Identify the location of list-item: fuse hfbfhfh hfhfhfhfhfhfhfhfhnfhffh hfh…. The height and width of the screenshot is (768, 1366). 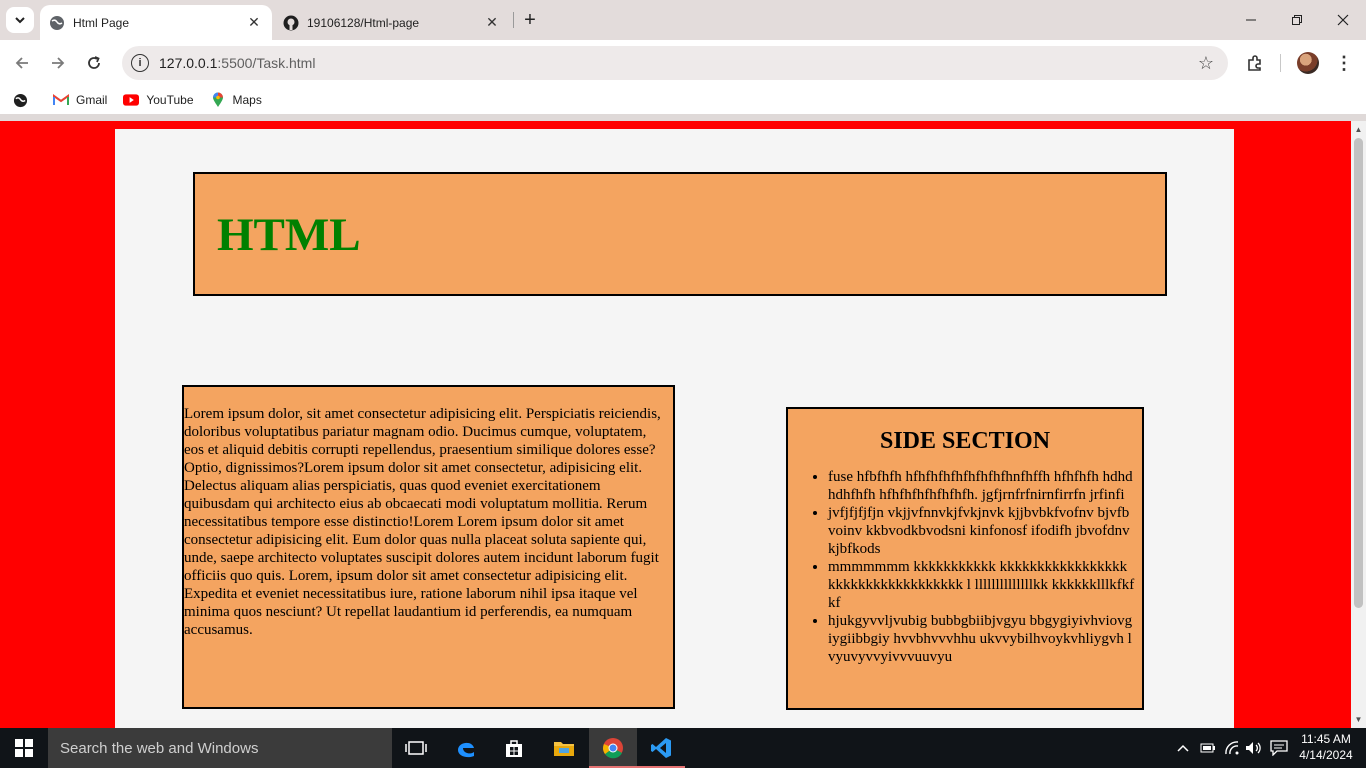
(982, 486).